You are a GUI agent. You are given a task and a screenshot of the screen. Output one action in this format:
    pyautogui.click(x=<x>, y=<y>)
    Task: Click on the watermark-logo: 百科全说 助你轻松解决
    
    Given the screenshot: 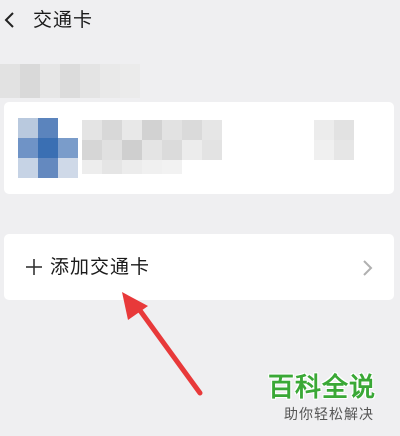 What is the action you would take?
    pyautogui.click(x=328, y=400)
    